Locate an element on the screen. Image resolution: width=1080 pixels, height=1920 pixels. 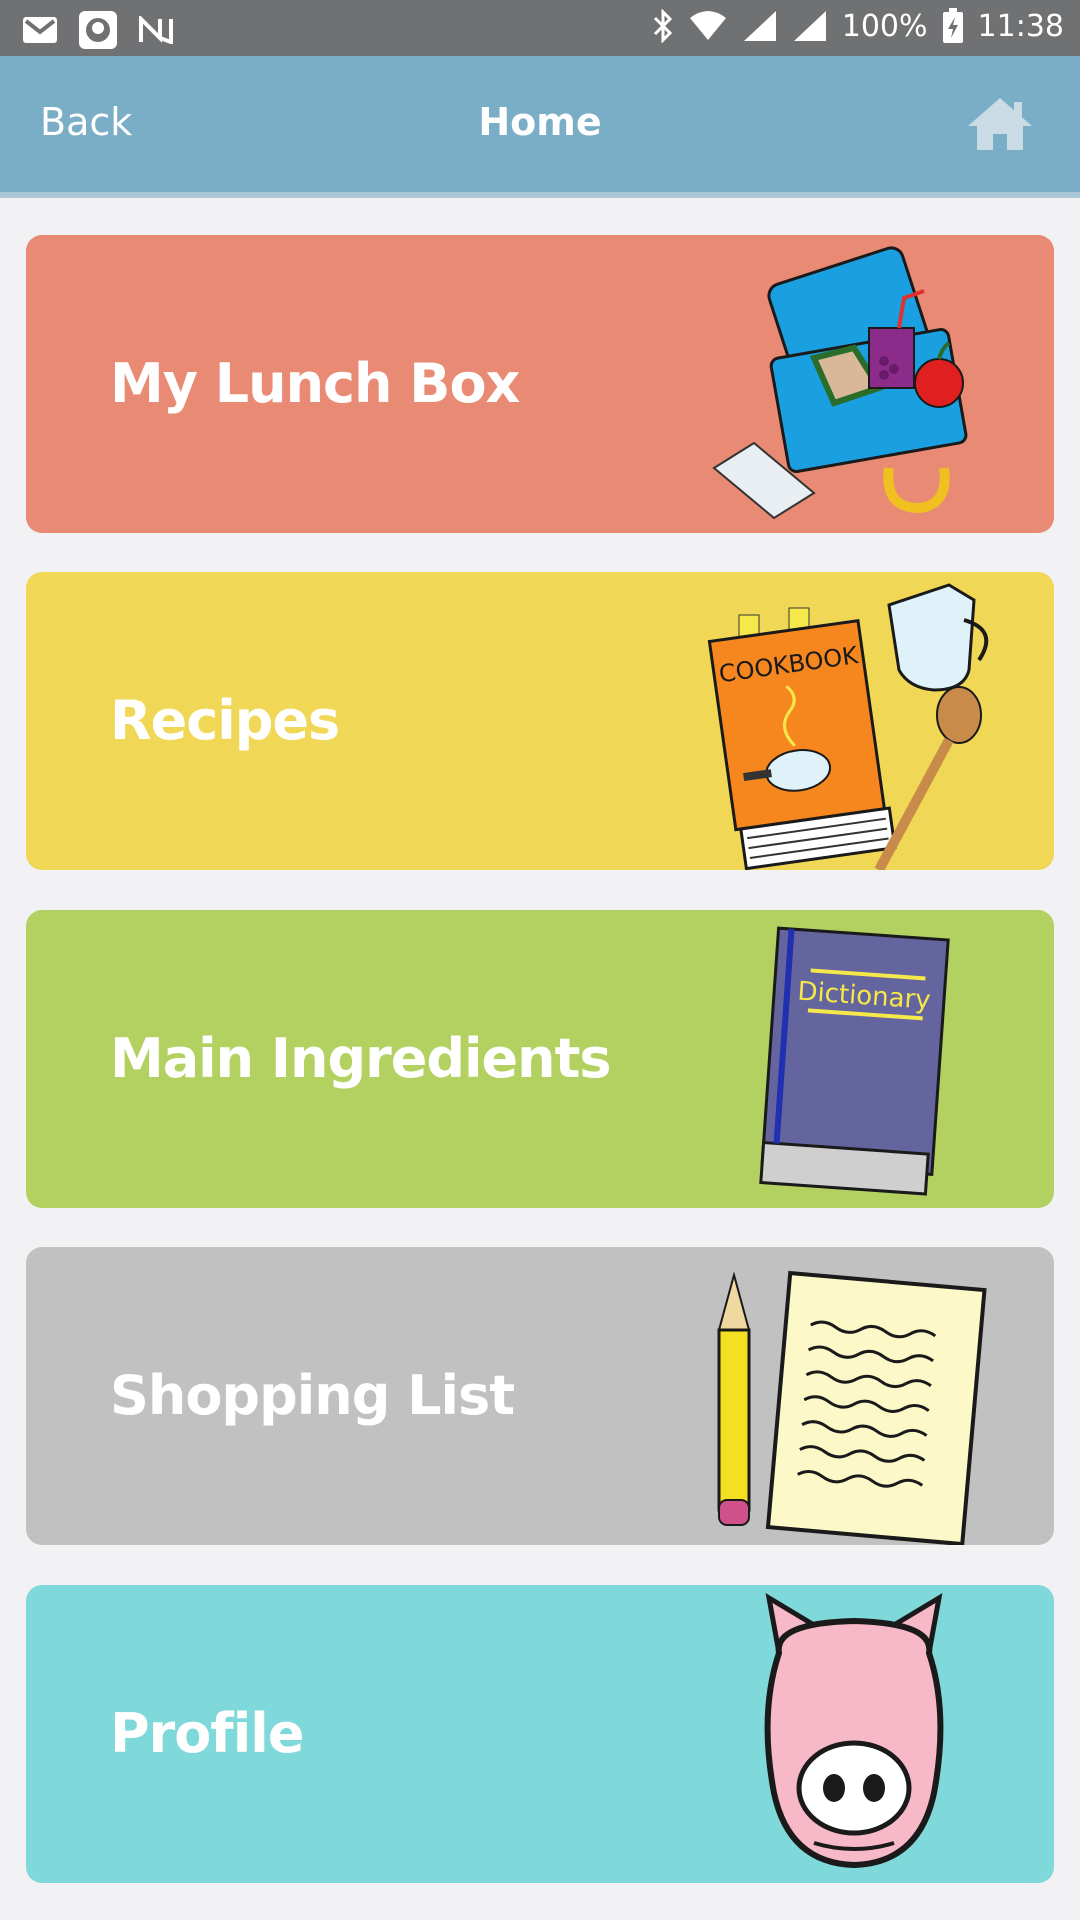
app-header: Back Home is located at coordinates (540, 127).